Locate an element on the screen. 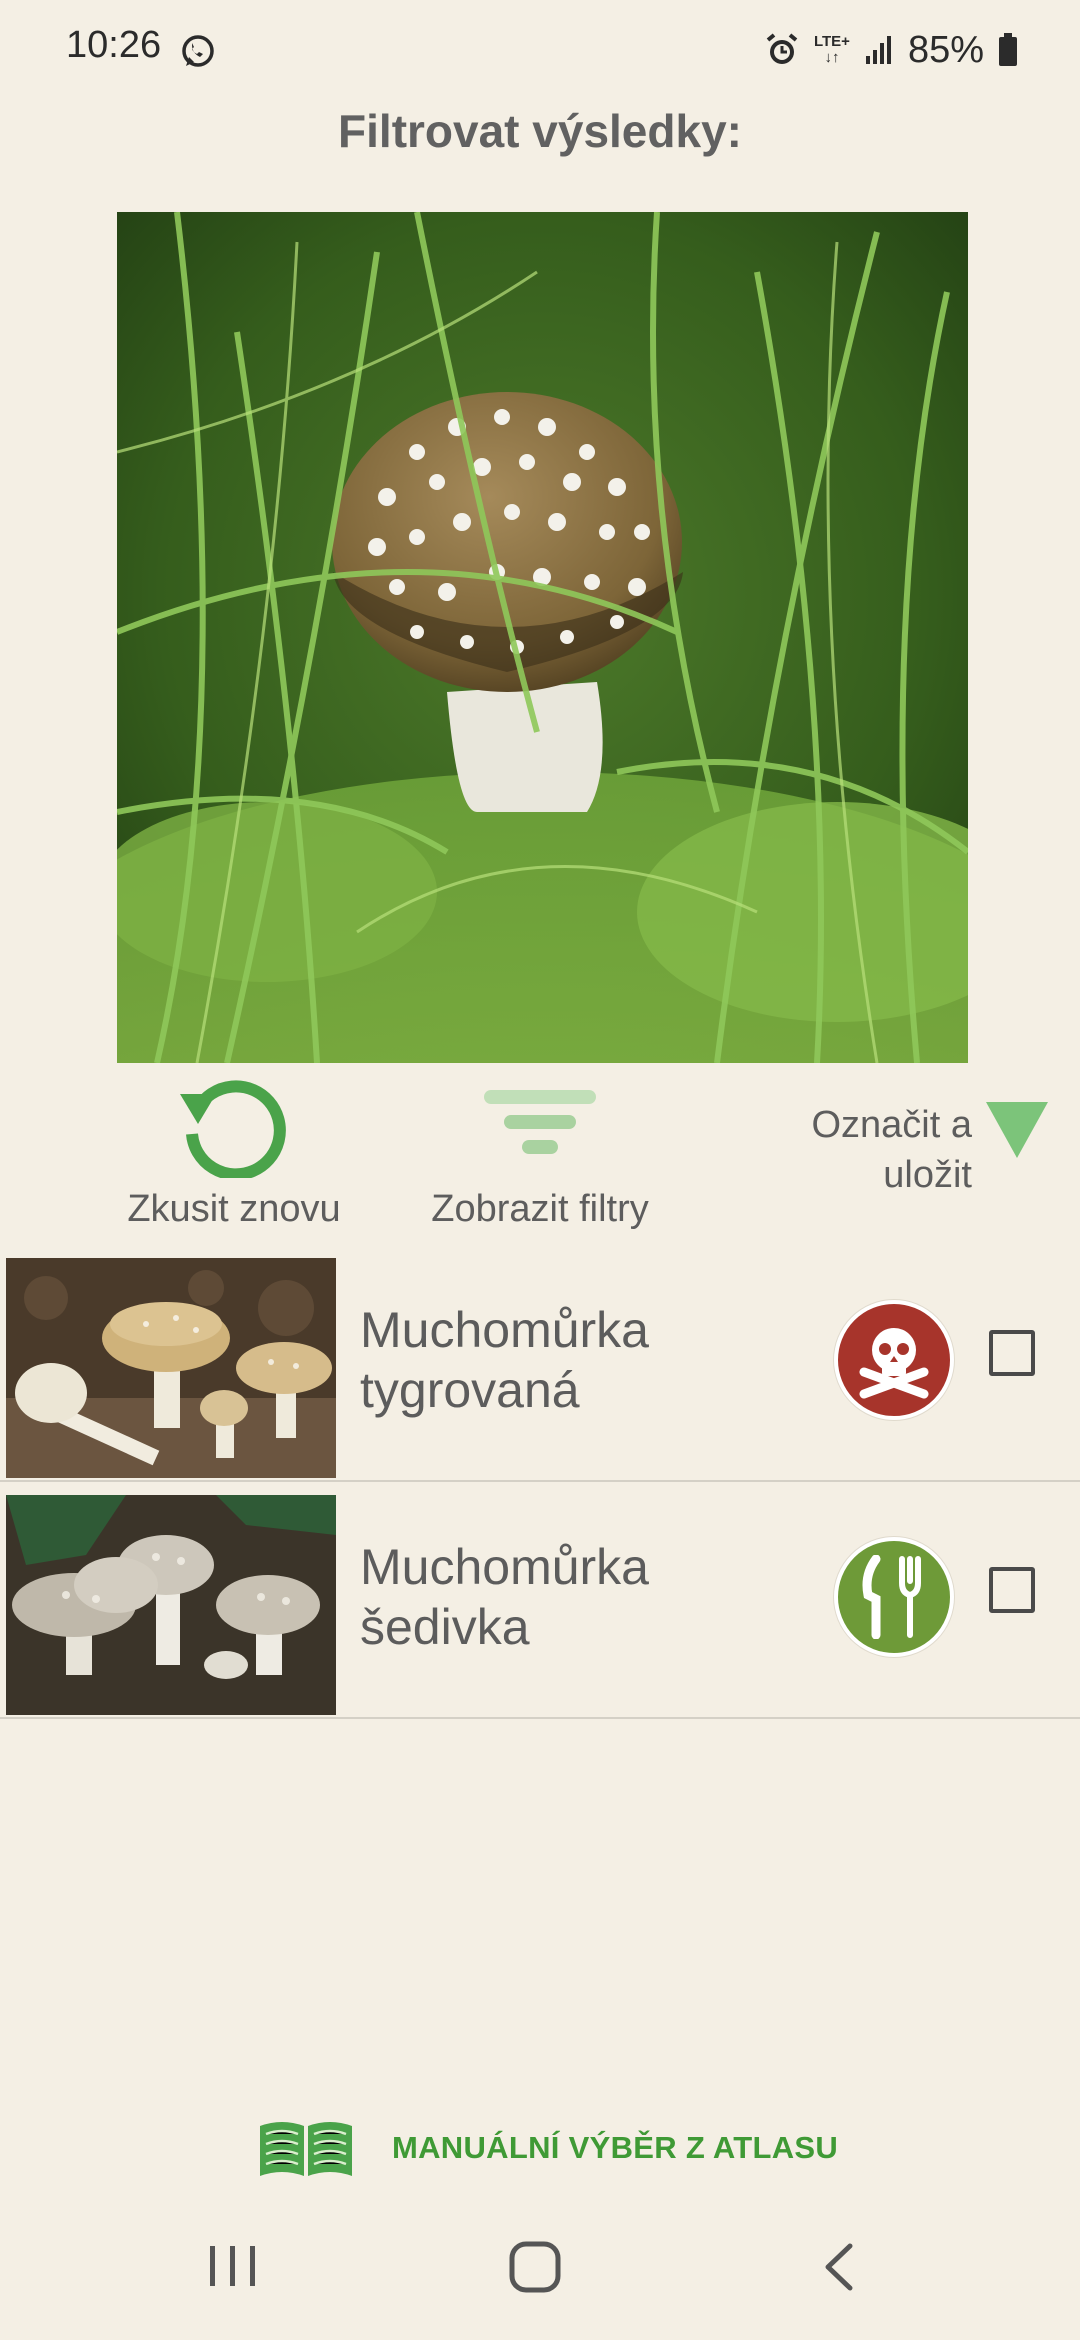  manual-atlas-link: MANUÁLNÍ VÝBĚR Z ATLASU is located at coordinates (547, 2148).